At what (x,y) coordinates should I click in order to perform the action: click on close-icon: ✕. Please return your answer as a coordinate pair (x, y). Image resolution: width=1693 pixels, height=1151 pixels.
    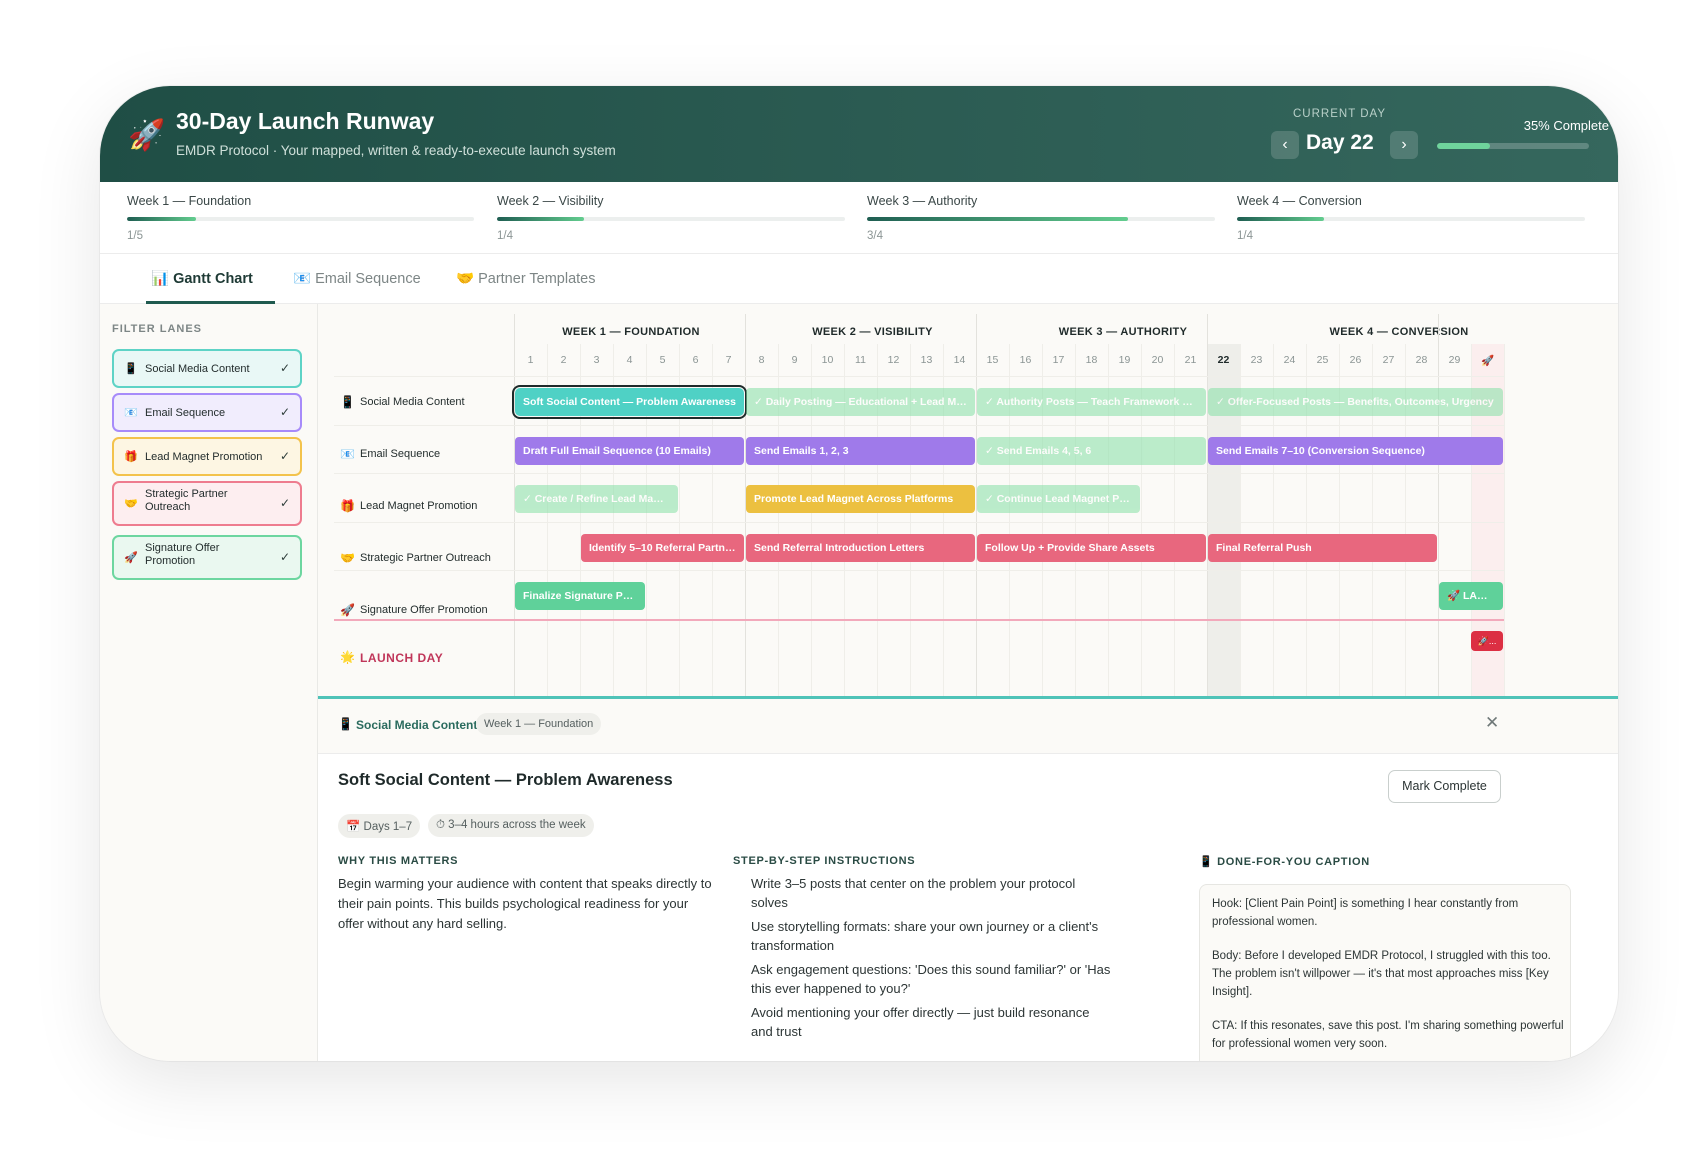
    Looking at the image, I should click on (1492, 723).